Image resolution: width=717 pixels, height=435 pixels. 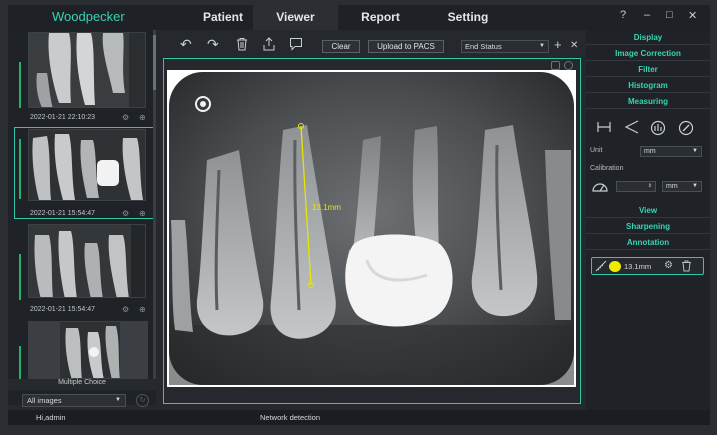 I want to click on comment-glyph, so click(x=296, y=44).